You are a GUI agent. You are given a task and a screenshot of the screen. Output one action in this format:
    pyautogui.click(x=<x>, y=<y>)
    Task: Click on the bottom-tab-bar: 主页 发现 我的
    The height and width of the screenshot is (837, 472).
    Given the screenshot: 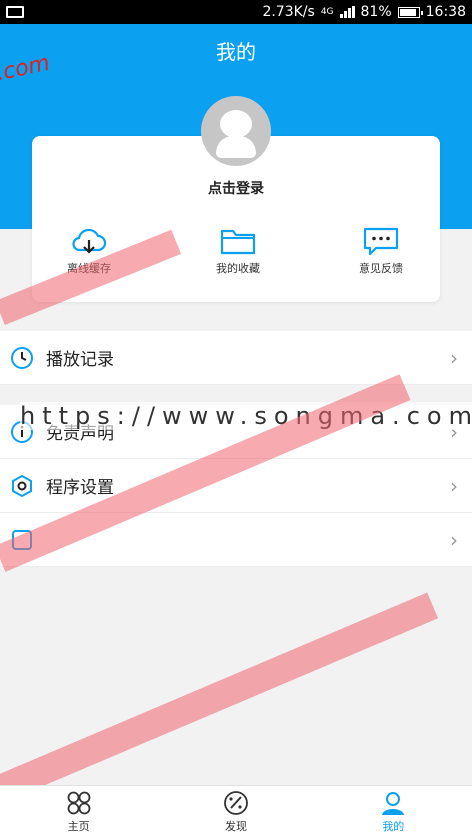 What is the action you would take?
    pyautogui.click(x=236, y=811)
    